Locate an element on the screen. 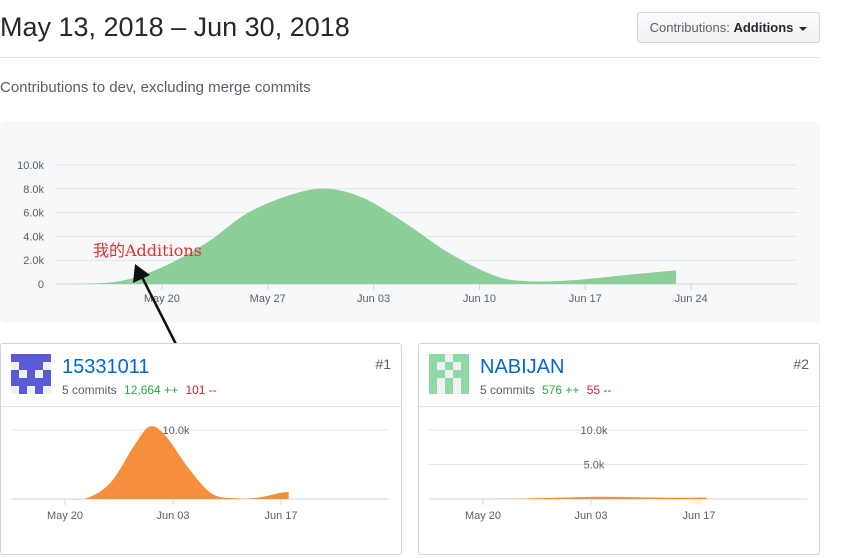  contributor-chart-2: 5.0k 10.0k May 20 Jun 03 Jun 17 is located at coordinates (618, 473).